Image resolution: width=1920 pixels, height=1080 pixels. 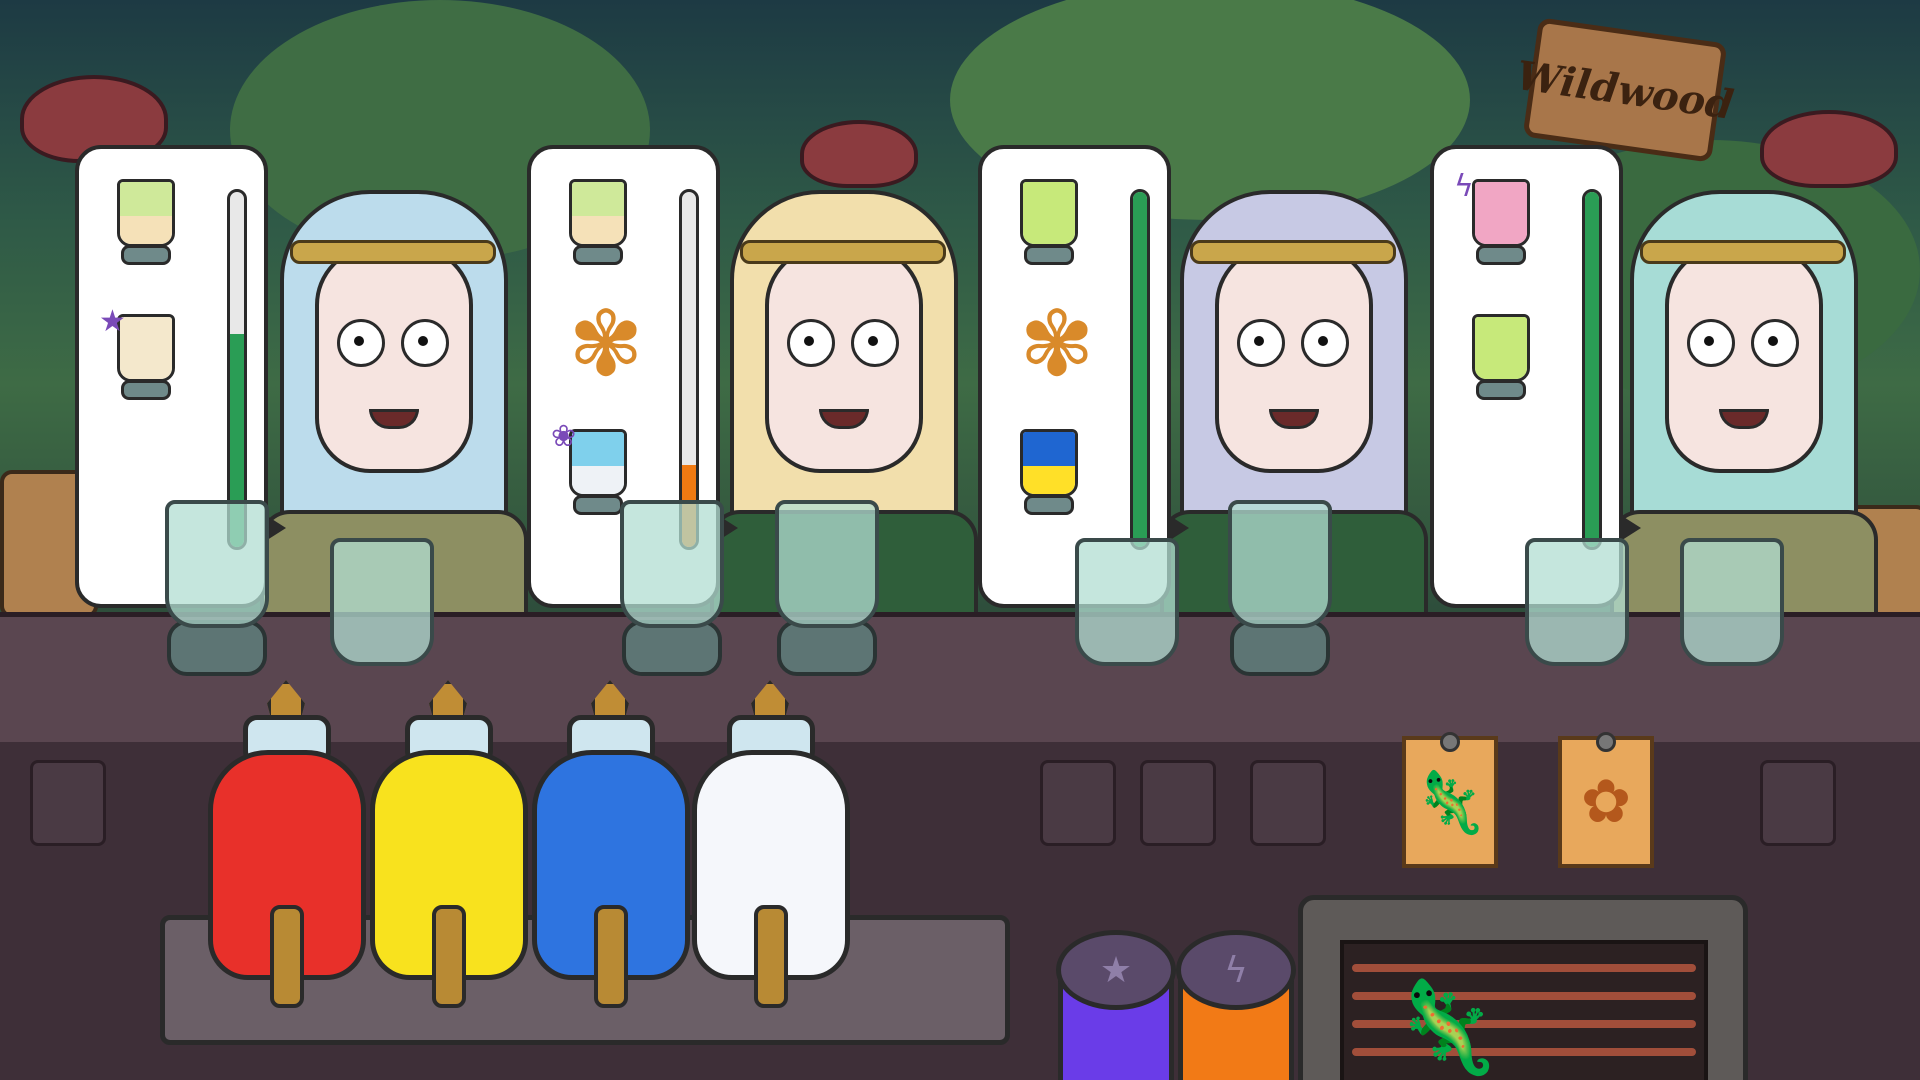 I want to click on purple-star-jar-lid: ★, so click(x=1116, y=970).